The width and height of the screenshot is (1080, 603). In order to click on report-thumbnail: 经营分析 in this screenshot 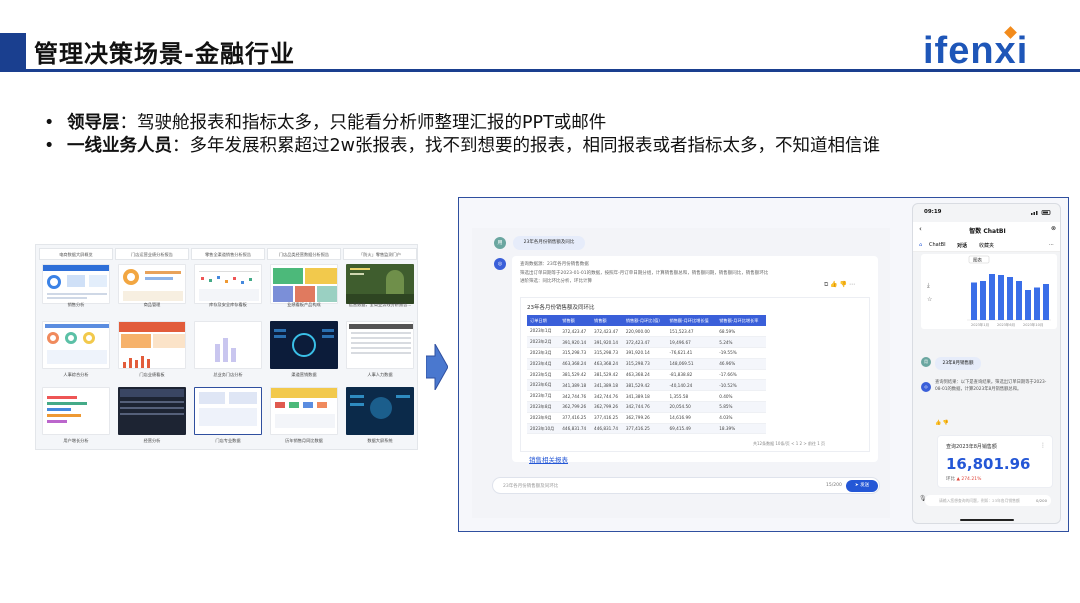, I will do `click(152, 414)`.